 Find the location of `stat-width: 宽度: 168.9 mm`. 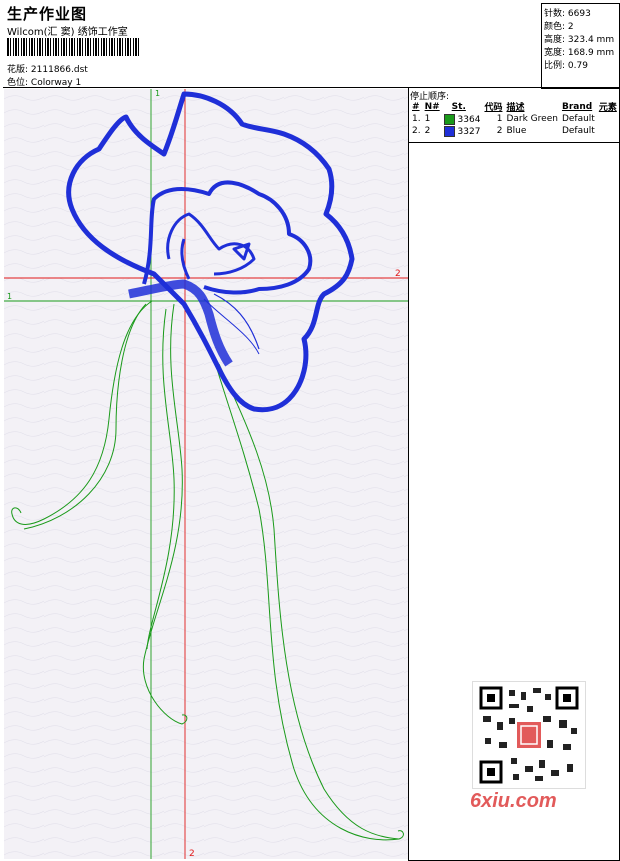

stat-width: 宽度: 168.9 mm is located at coordinates (579, 53).